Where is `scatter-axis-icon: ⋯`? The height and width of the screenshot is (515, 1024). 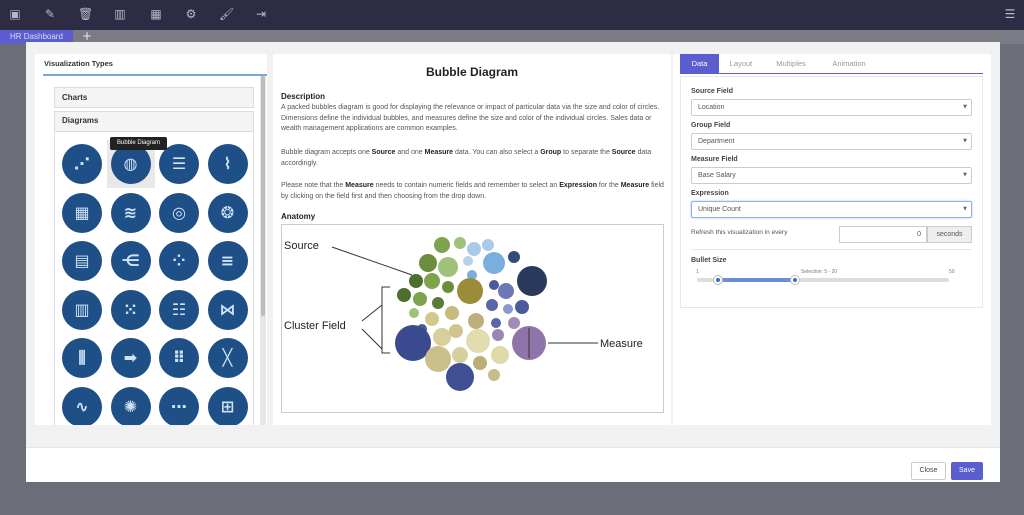 scatter-axis-icon: ⋯ is located at coordinates (179, 405).